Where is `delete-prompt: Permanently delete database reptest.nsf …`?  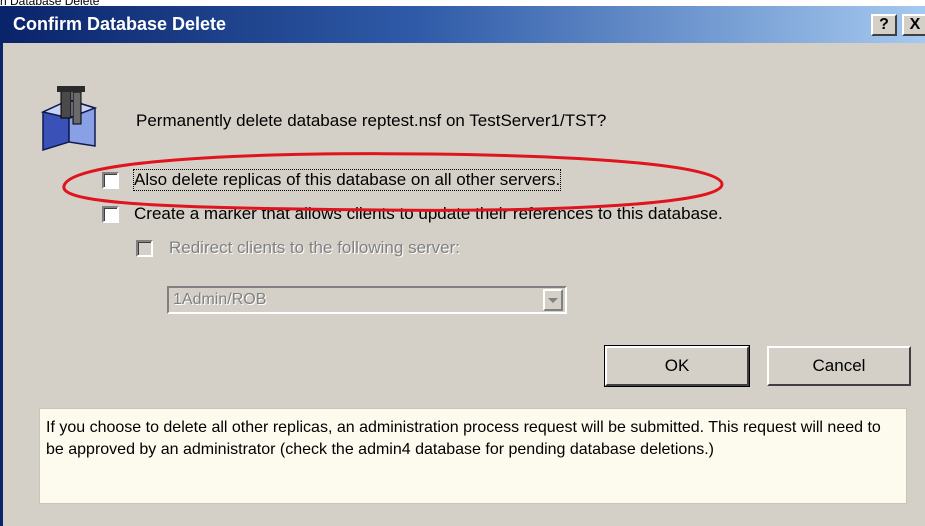 delete-prompt: Permanently delete database reptest.nsf … is located at coordinates (371, 120).